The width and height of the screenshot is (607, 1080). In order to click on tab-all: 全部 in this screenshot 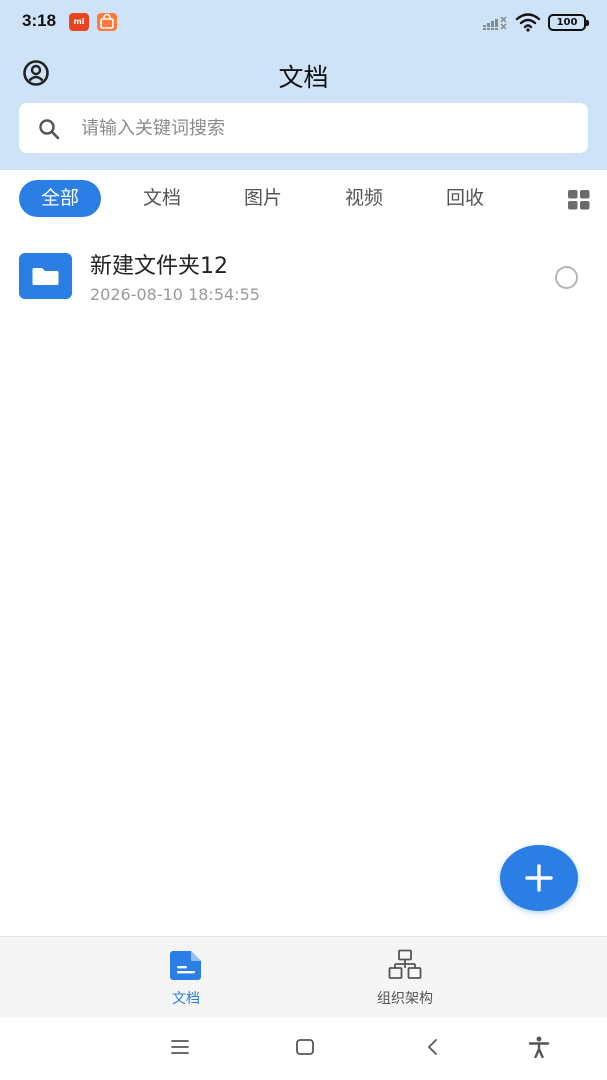, I will do `click(60, 198)`.